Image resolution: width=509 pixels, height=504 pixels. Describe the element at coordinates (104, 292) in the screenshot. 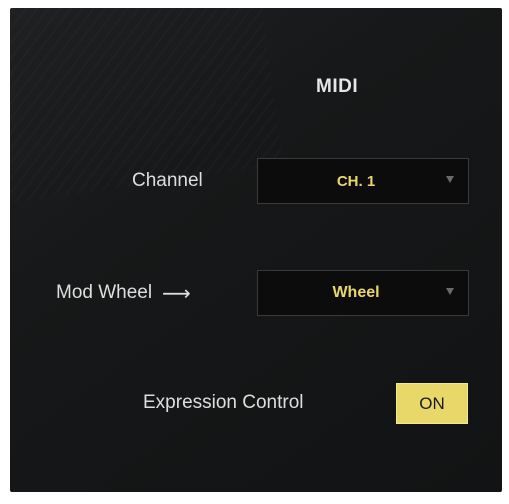

I see `mod-wheel-label: Mod Wheel` at that location.